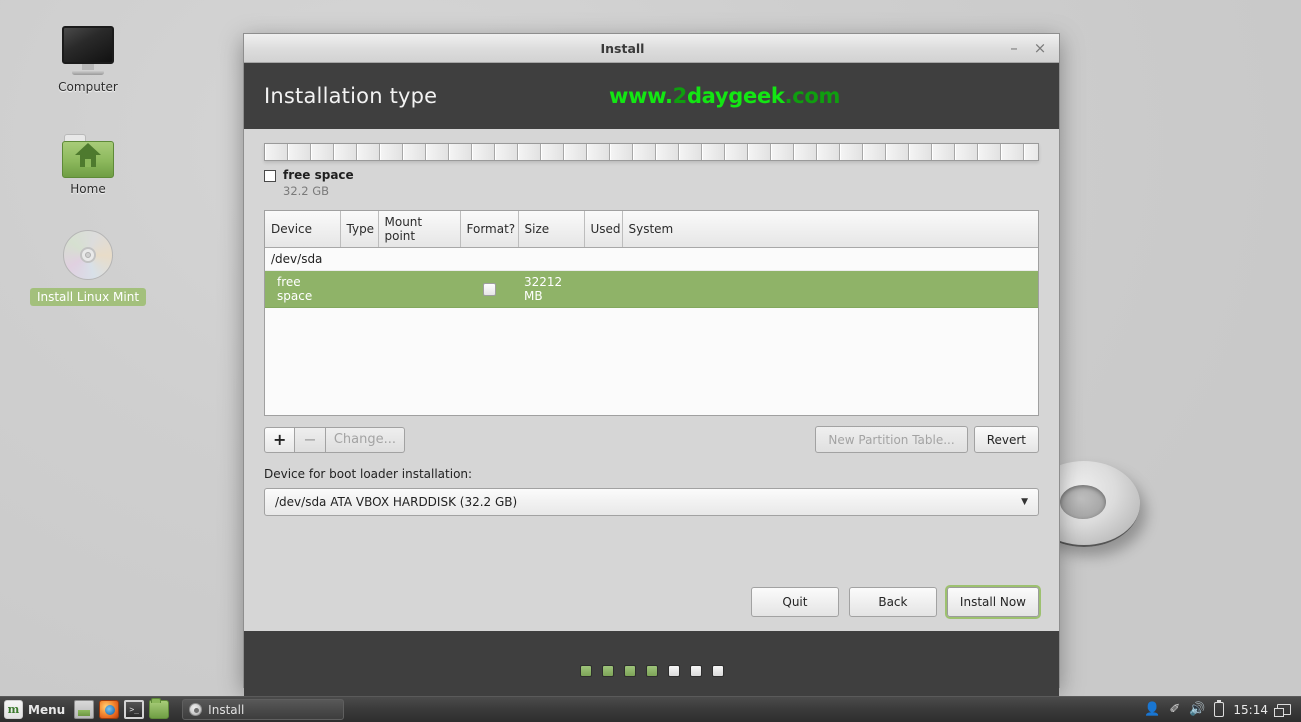  I want to click on back-button: Back, so click(892, 602).